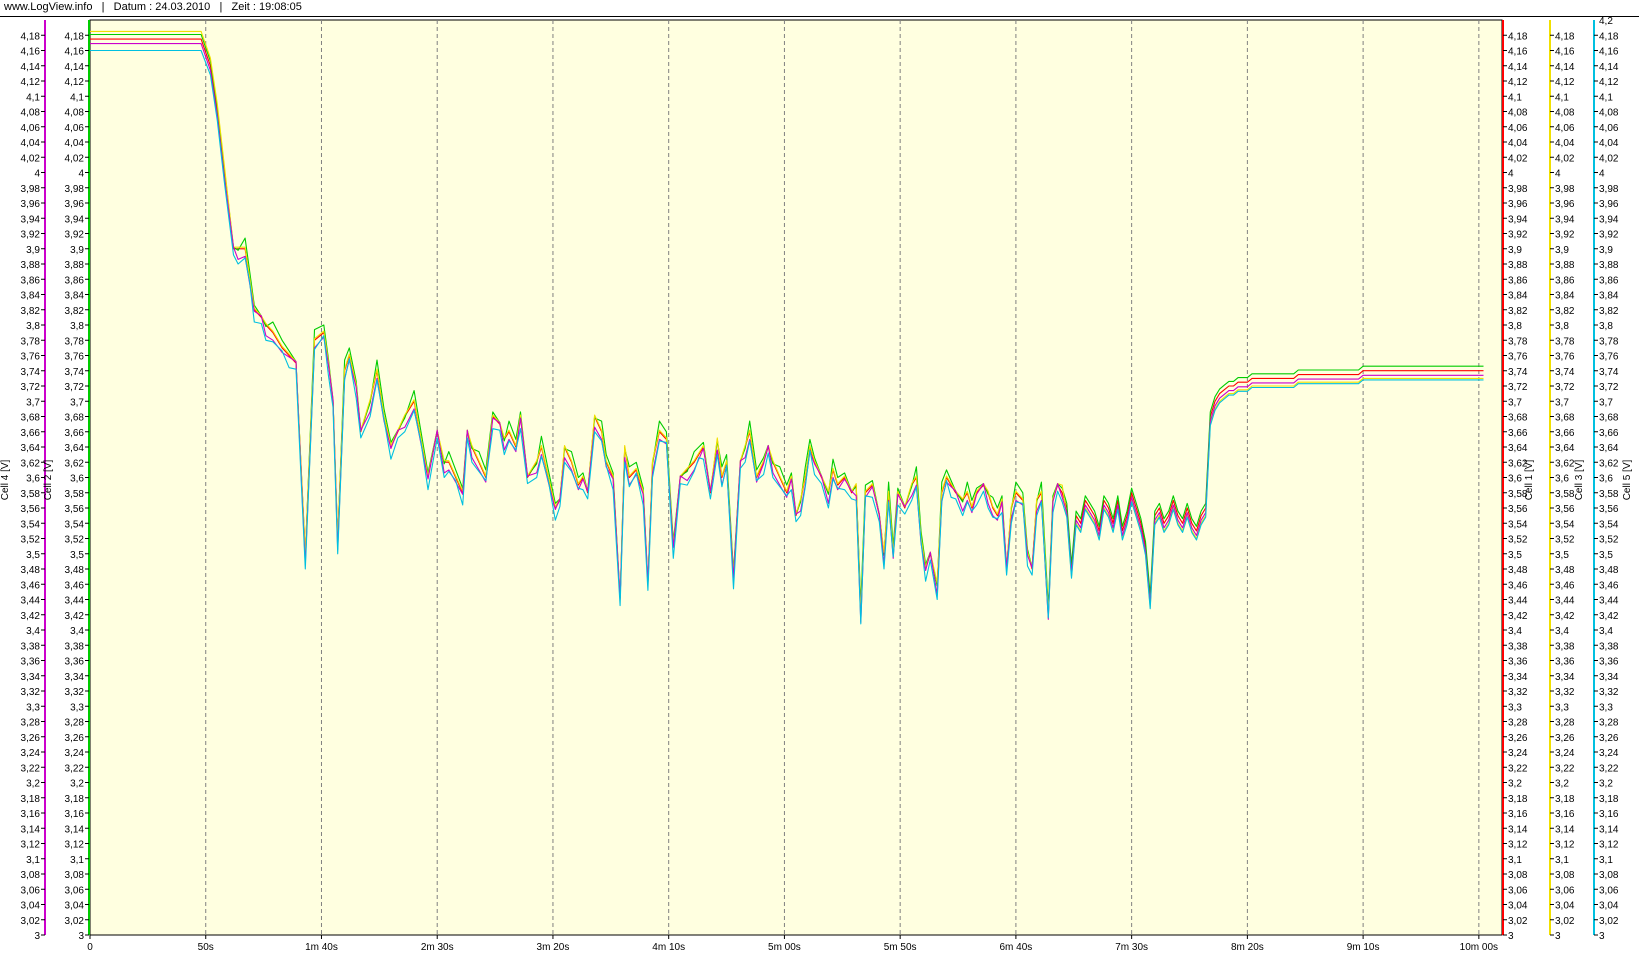 Image resolution: width=1639 pixels, height=961 pixels. I want to click on x-tick-label: 2m 30s, so click(437, 947).